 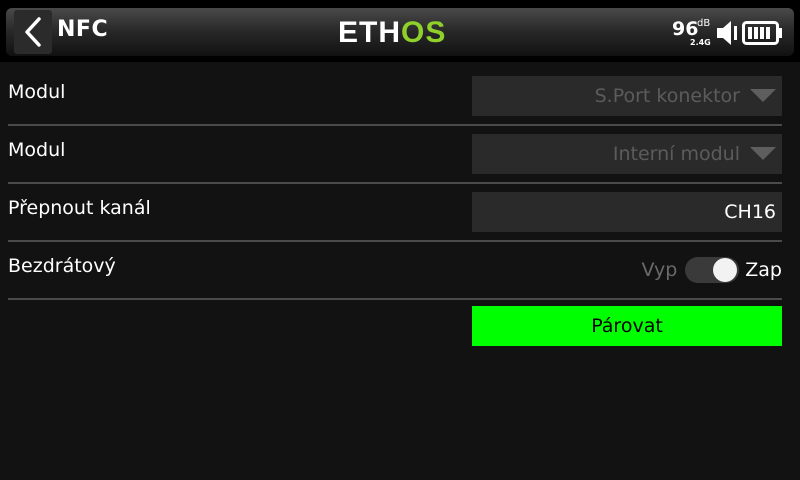 What do you see at coordinates (762, 33) in the screenshot?
I see `battery-icon` at bounding box center [762, 33].